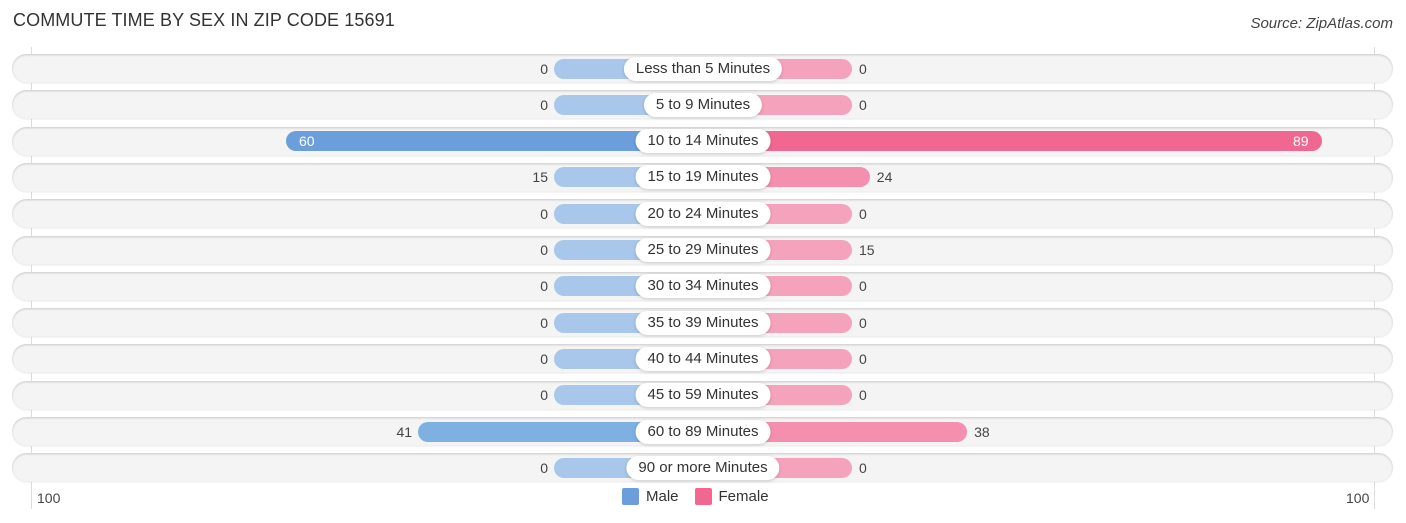 The height and width of the screenshot is (523, 1406). Describe the element at coordinates (630, 496) in the screenshot. I see `legend-swatch-male` at that location.